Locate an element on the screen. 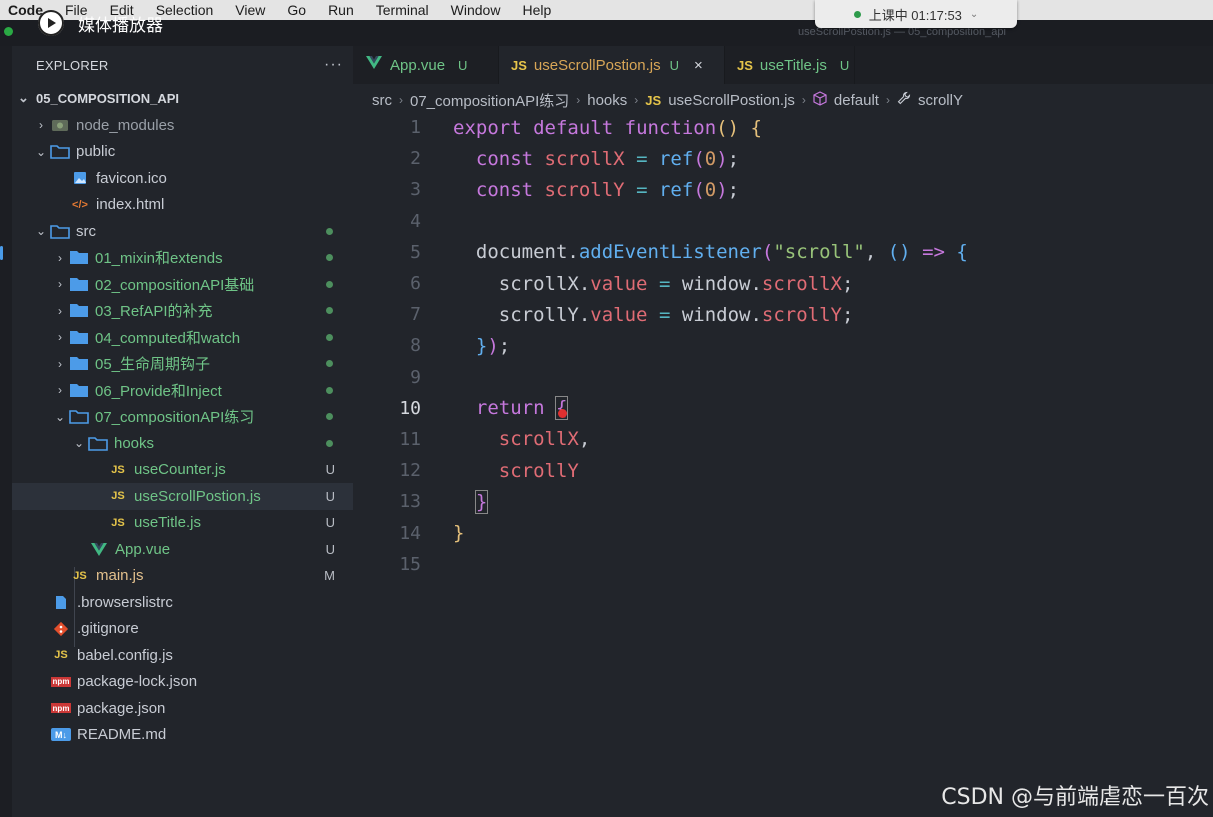  workspace-root: ⌄ 05_COMPOSITION_API is located at coordinates (182, 98).